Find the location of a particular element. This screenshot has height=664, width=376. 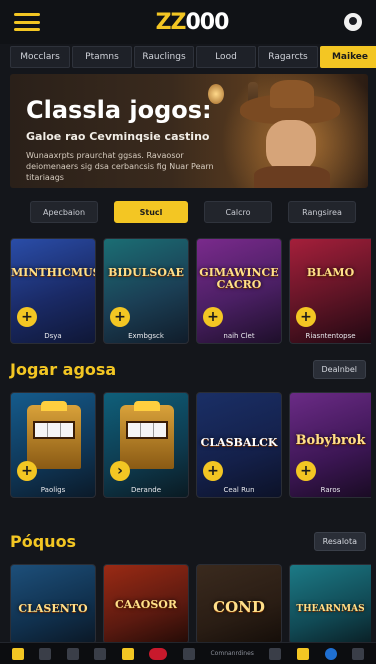

game-art-title: BIDULSOAE is located at coordinates (146, 272).